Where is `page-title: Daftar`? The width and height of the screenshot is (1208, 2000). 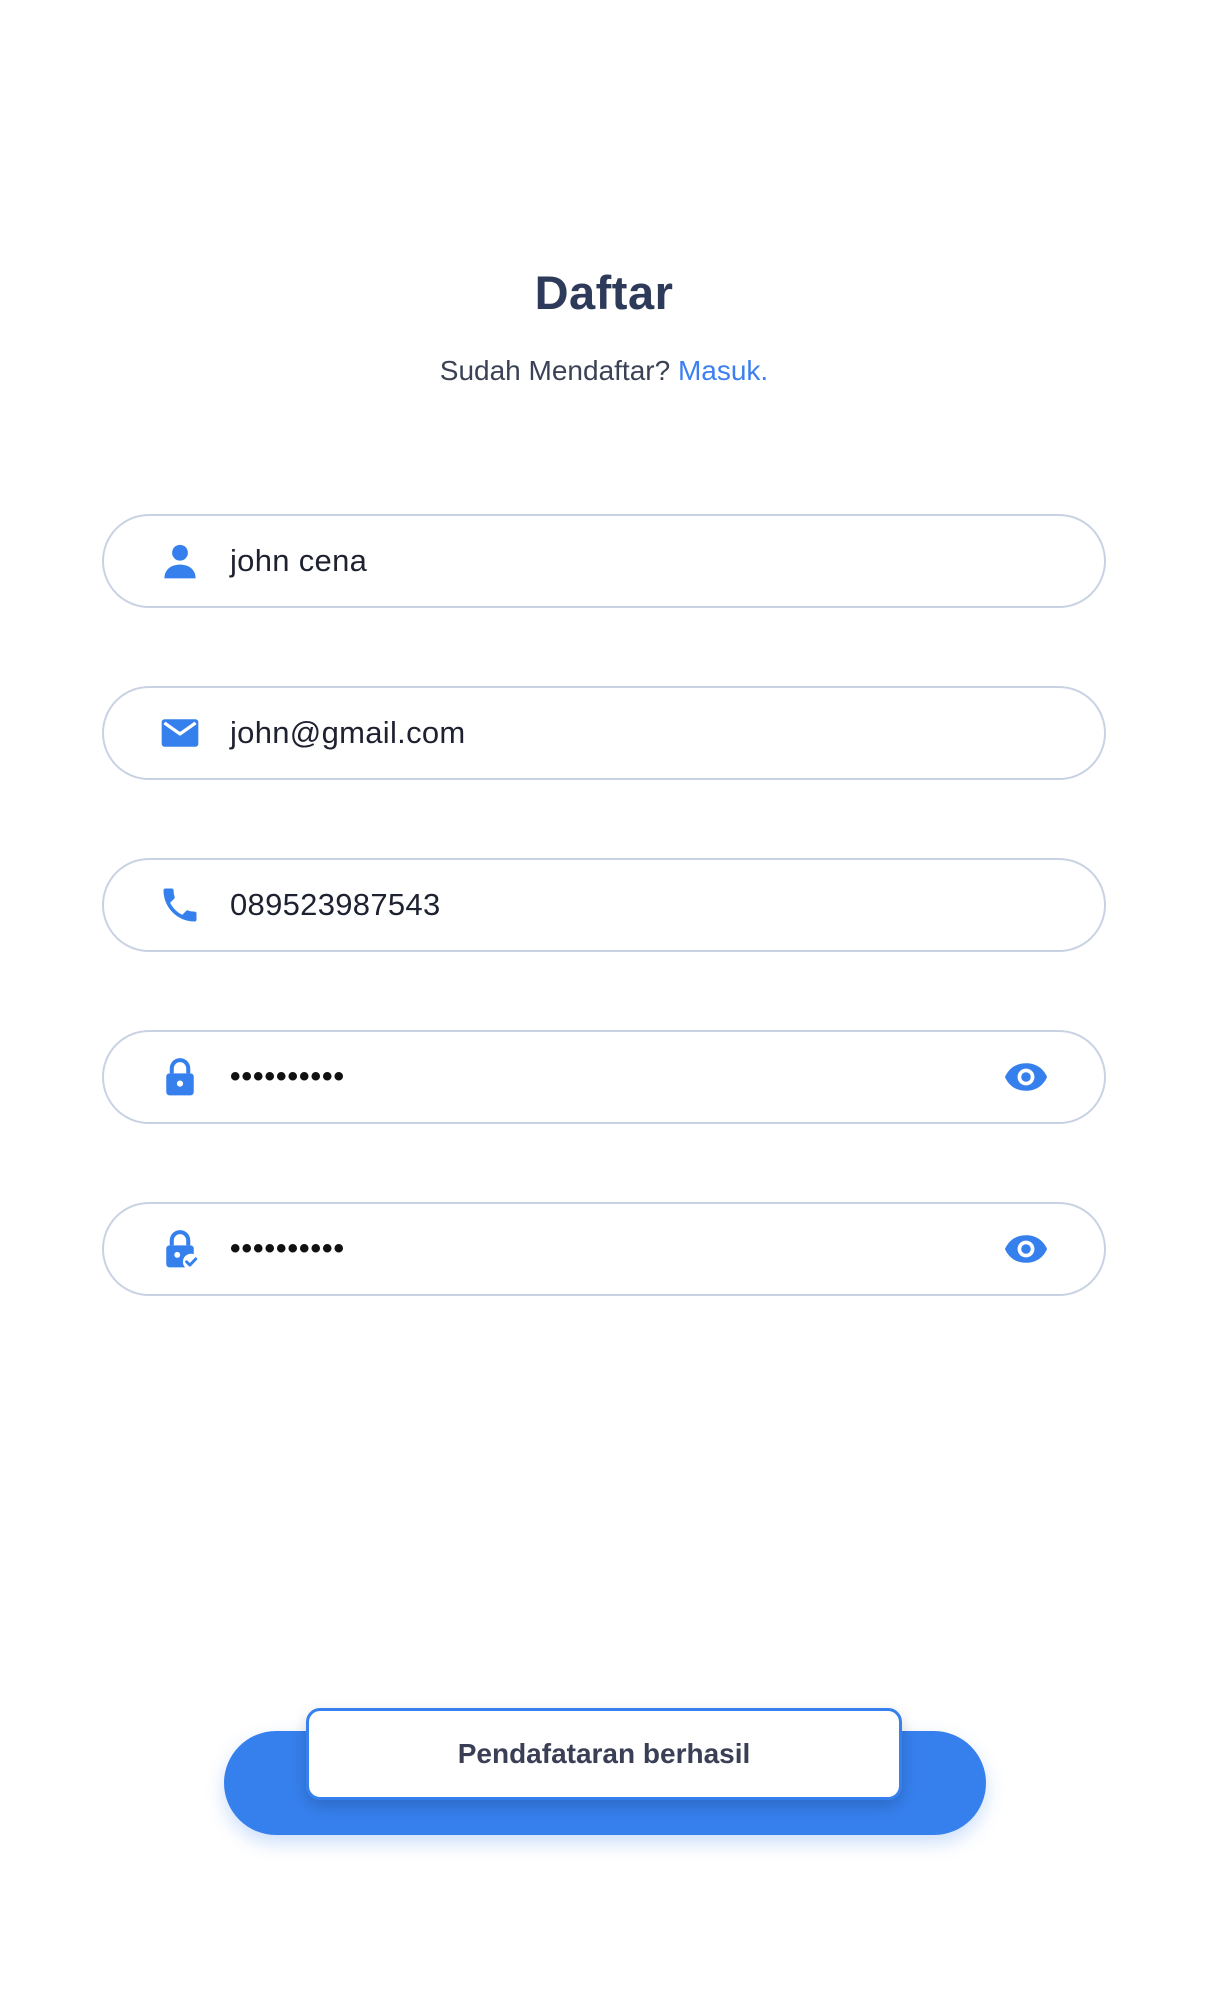
page-title: Daftar is located at coordinates (604, 292).